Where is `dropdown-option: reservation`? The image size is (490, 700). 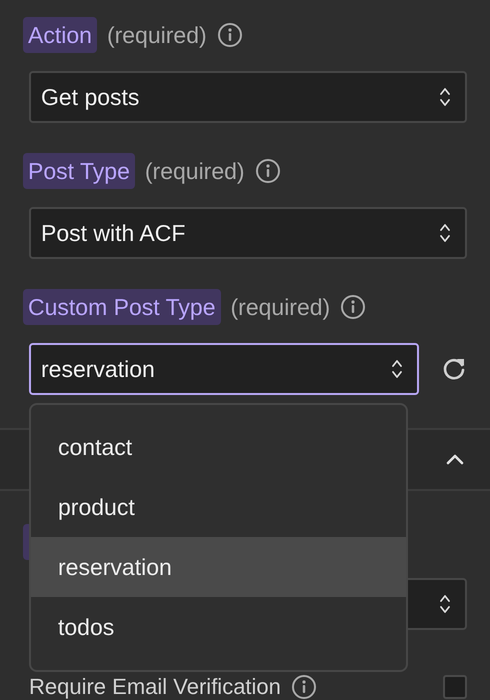 dropdown-option: reservation is located at coordinates (218, 567).